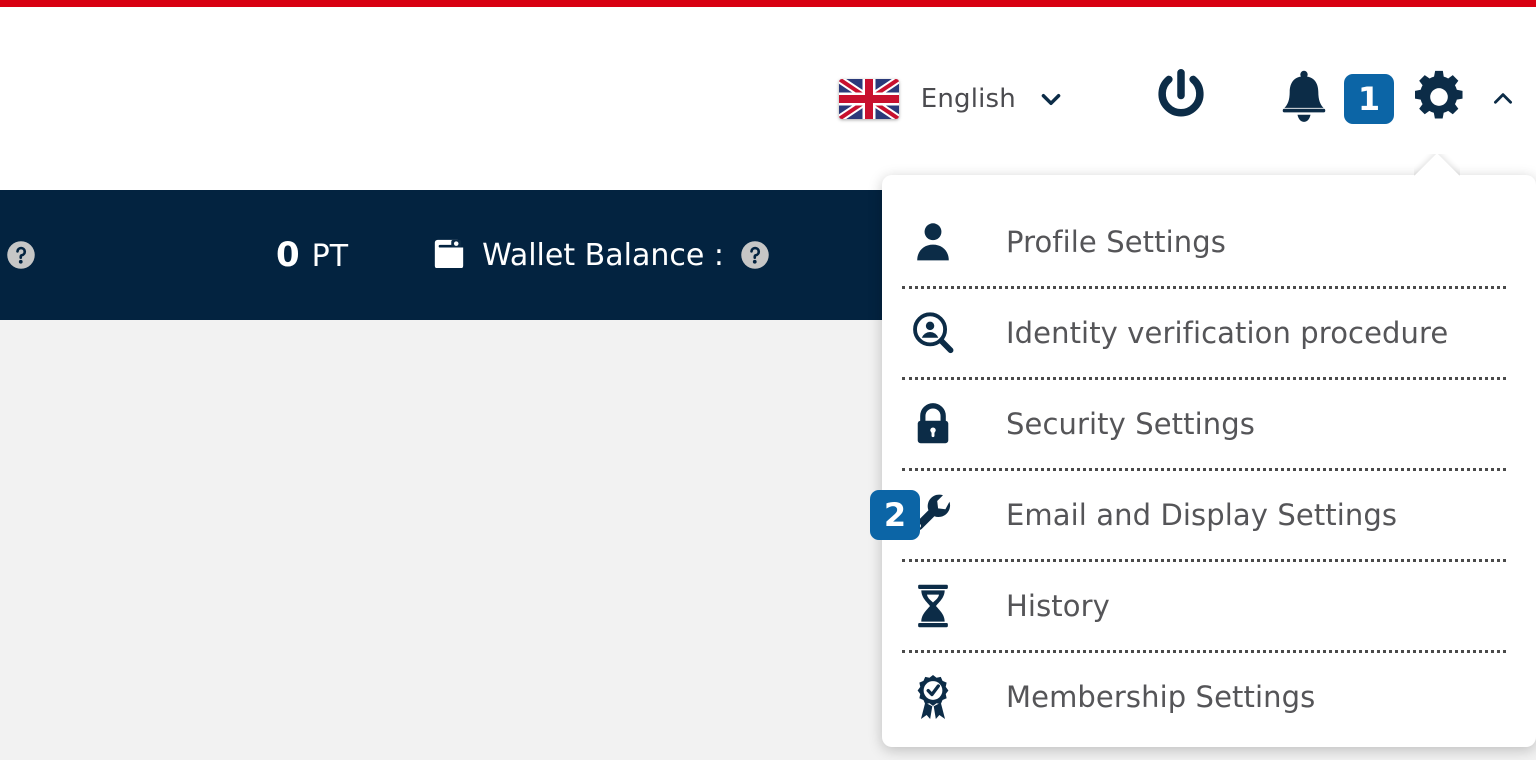  I want to click on gear-icon, so click(1439, 99).